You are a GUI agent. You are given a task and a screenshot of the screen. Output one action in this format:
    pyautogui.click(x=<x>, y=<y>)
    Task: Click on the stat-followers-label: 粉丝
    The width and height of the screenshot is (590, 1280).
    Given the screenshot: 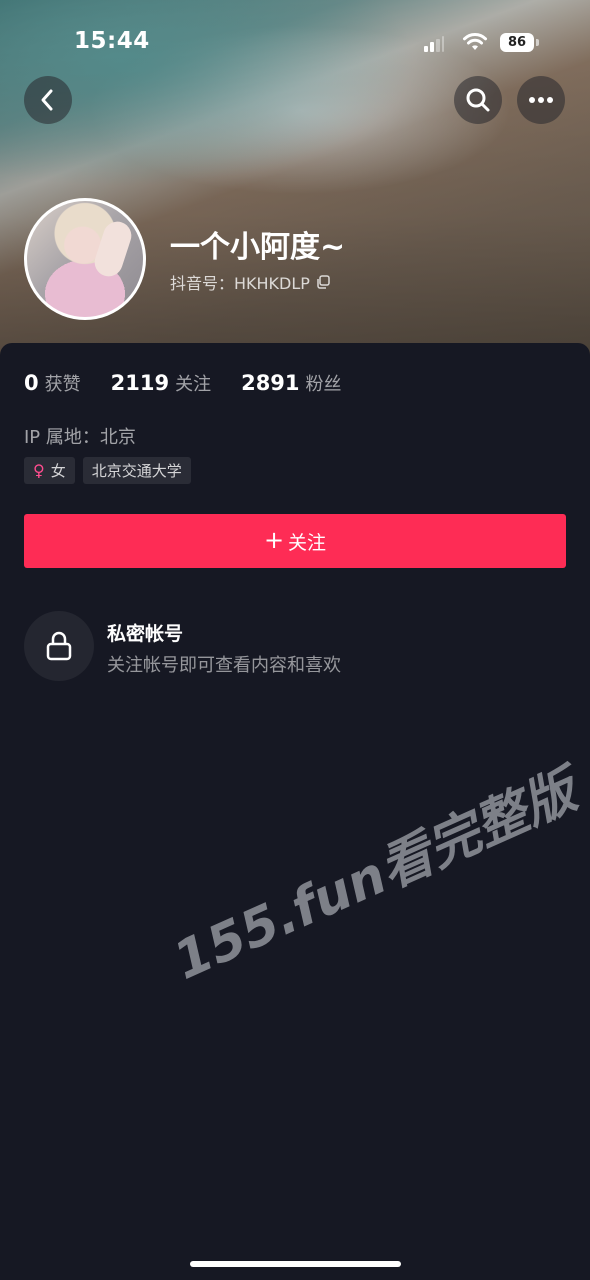 What is the action you would take?
    pyautogui.click(x=323, y=384)
    